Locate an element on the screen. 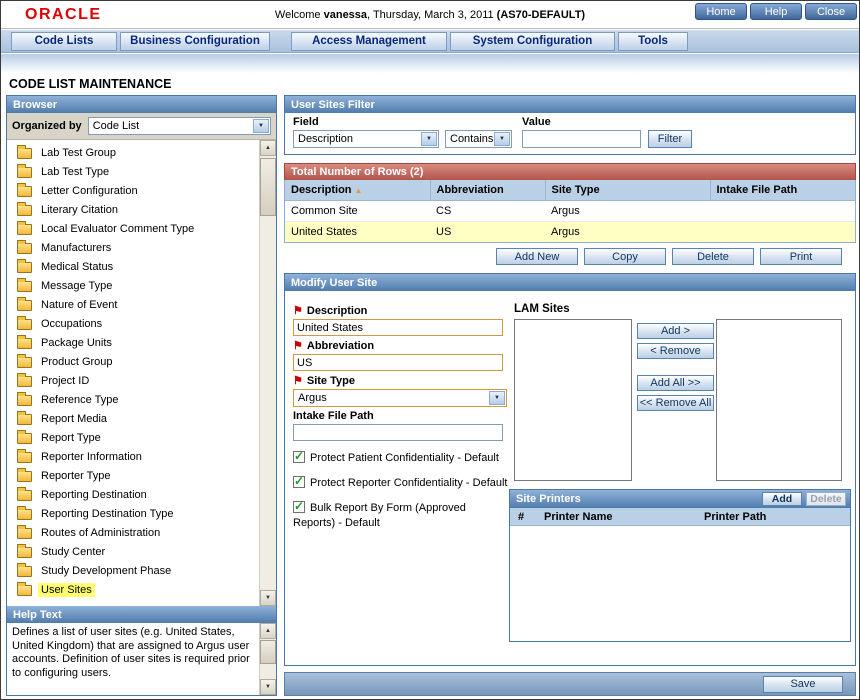  tree-item-label: Report Type is located at coordinates (71, 437).